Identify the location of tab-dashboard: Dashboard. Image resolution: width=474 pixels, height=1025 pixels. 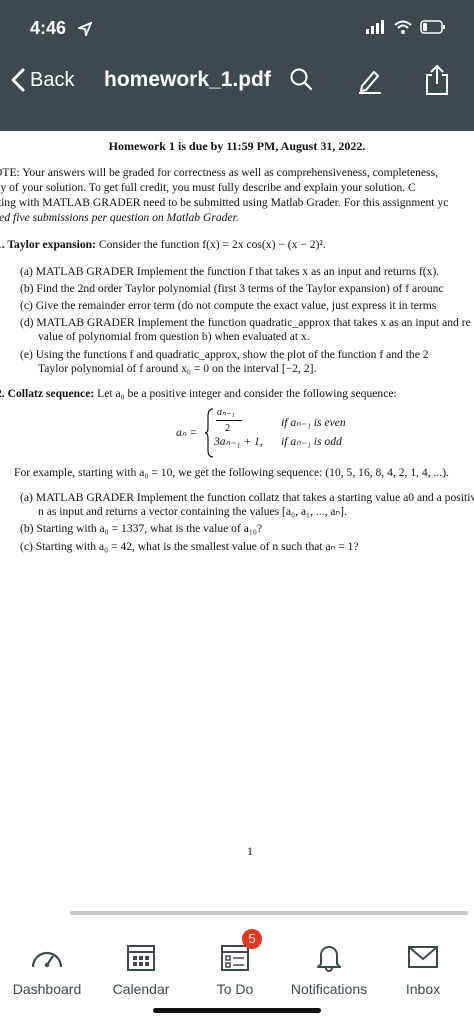
(47, 961).